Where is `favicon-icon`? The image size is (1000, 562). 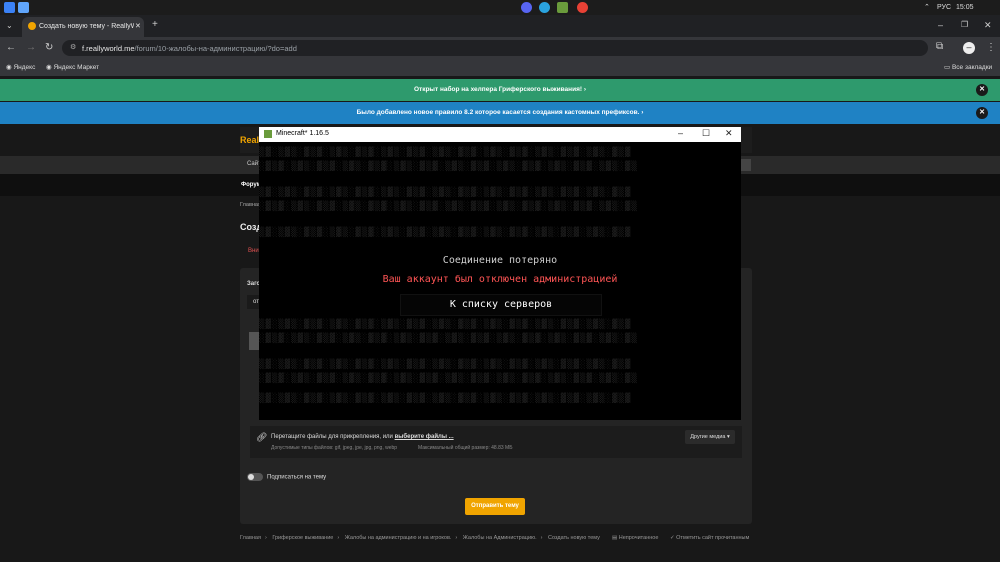
favicon-icon is located at coordinates (32, 26).